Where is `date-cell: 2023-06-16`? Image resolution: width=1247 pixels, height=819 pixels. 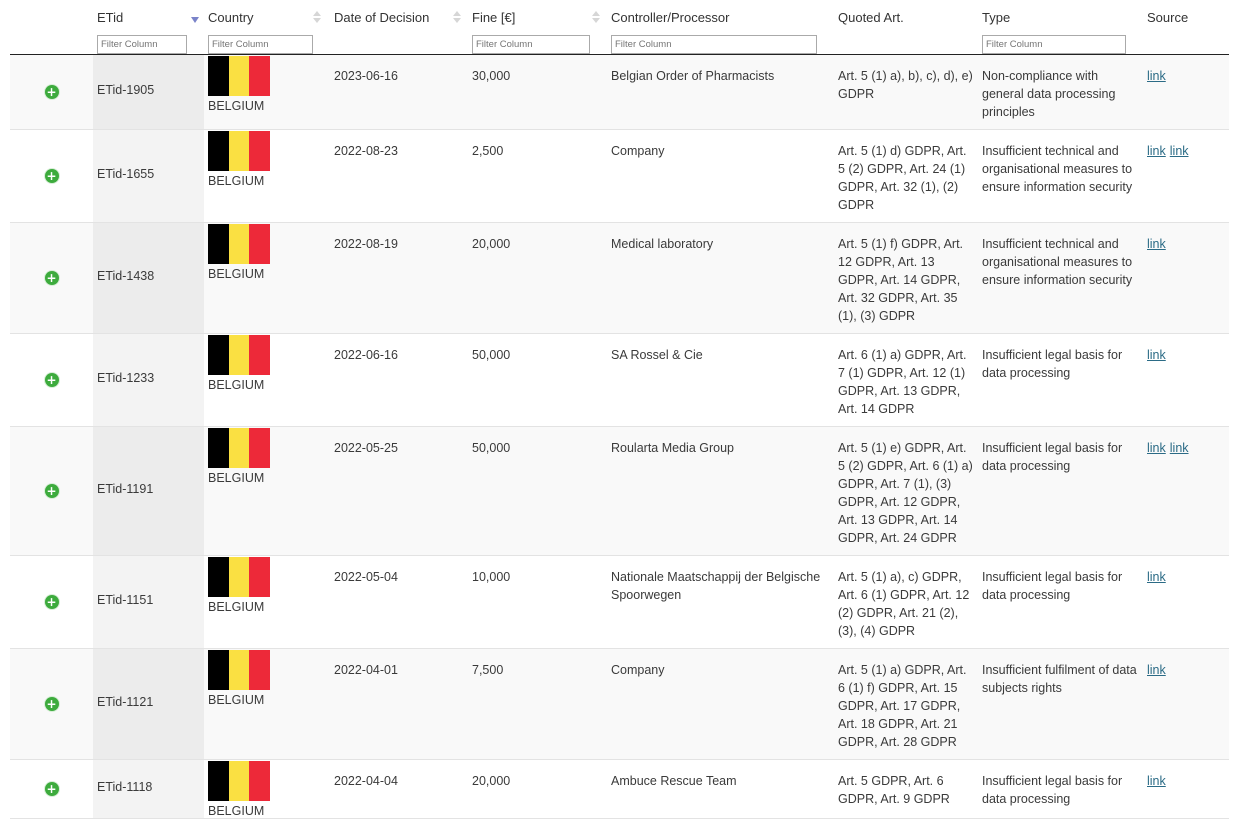 date-cell: 2023-06-16 is located at coordinates (399, 92).